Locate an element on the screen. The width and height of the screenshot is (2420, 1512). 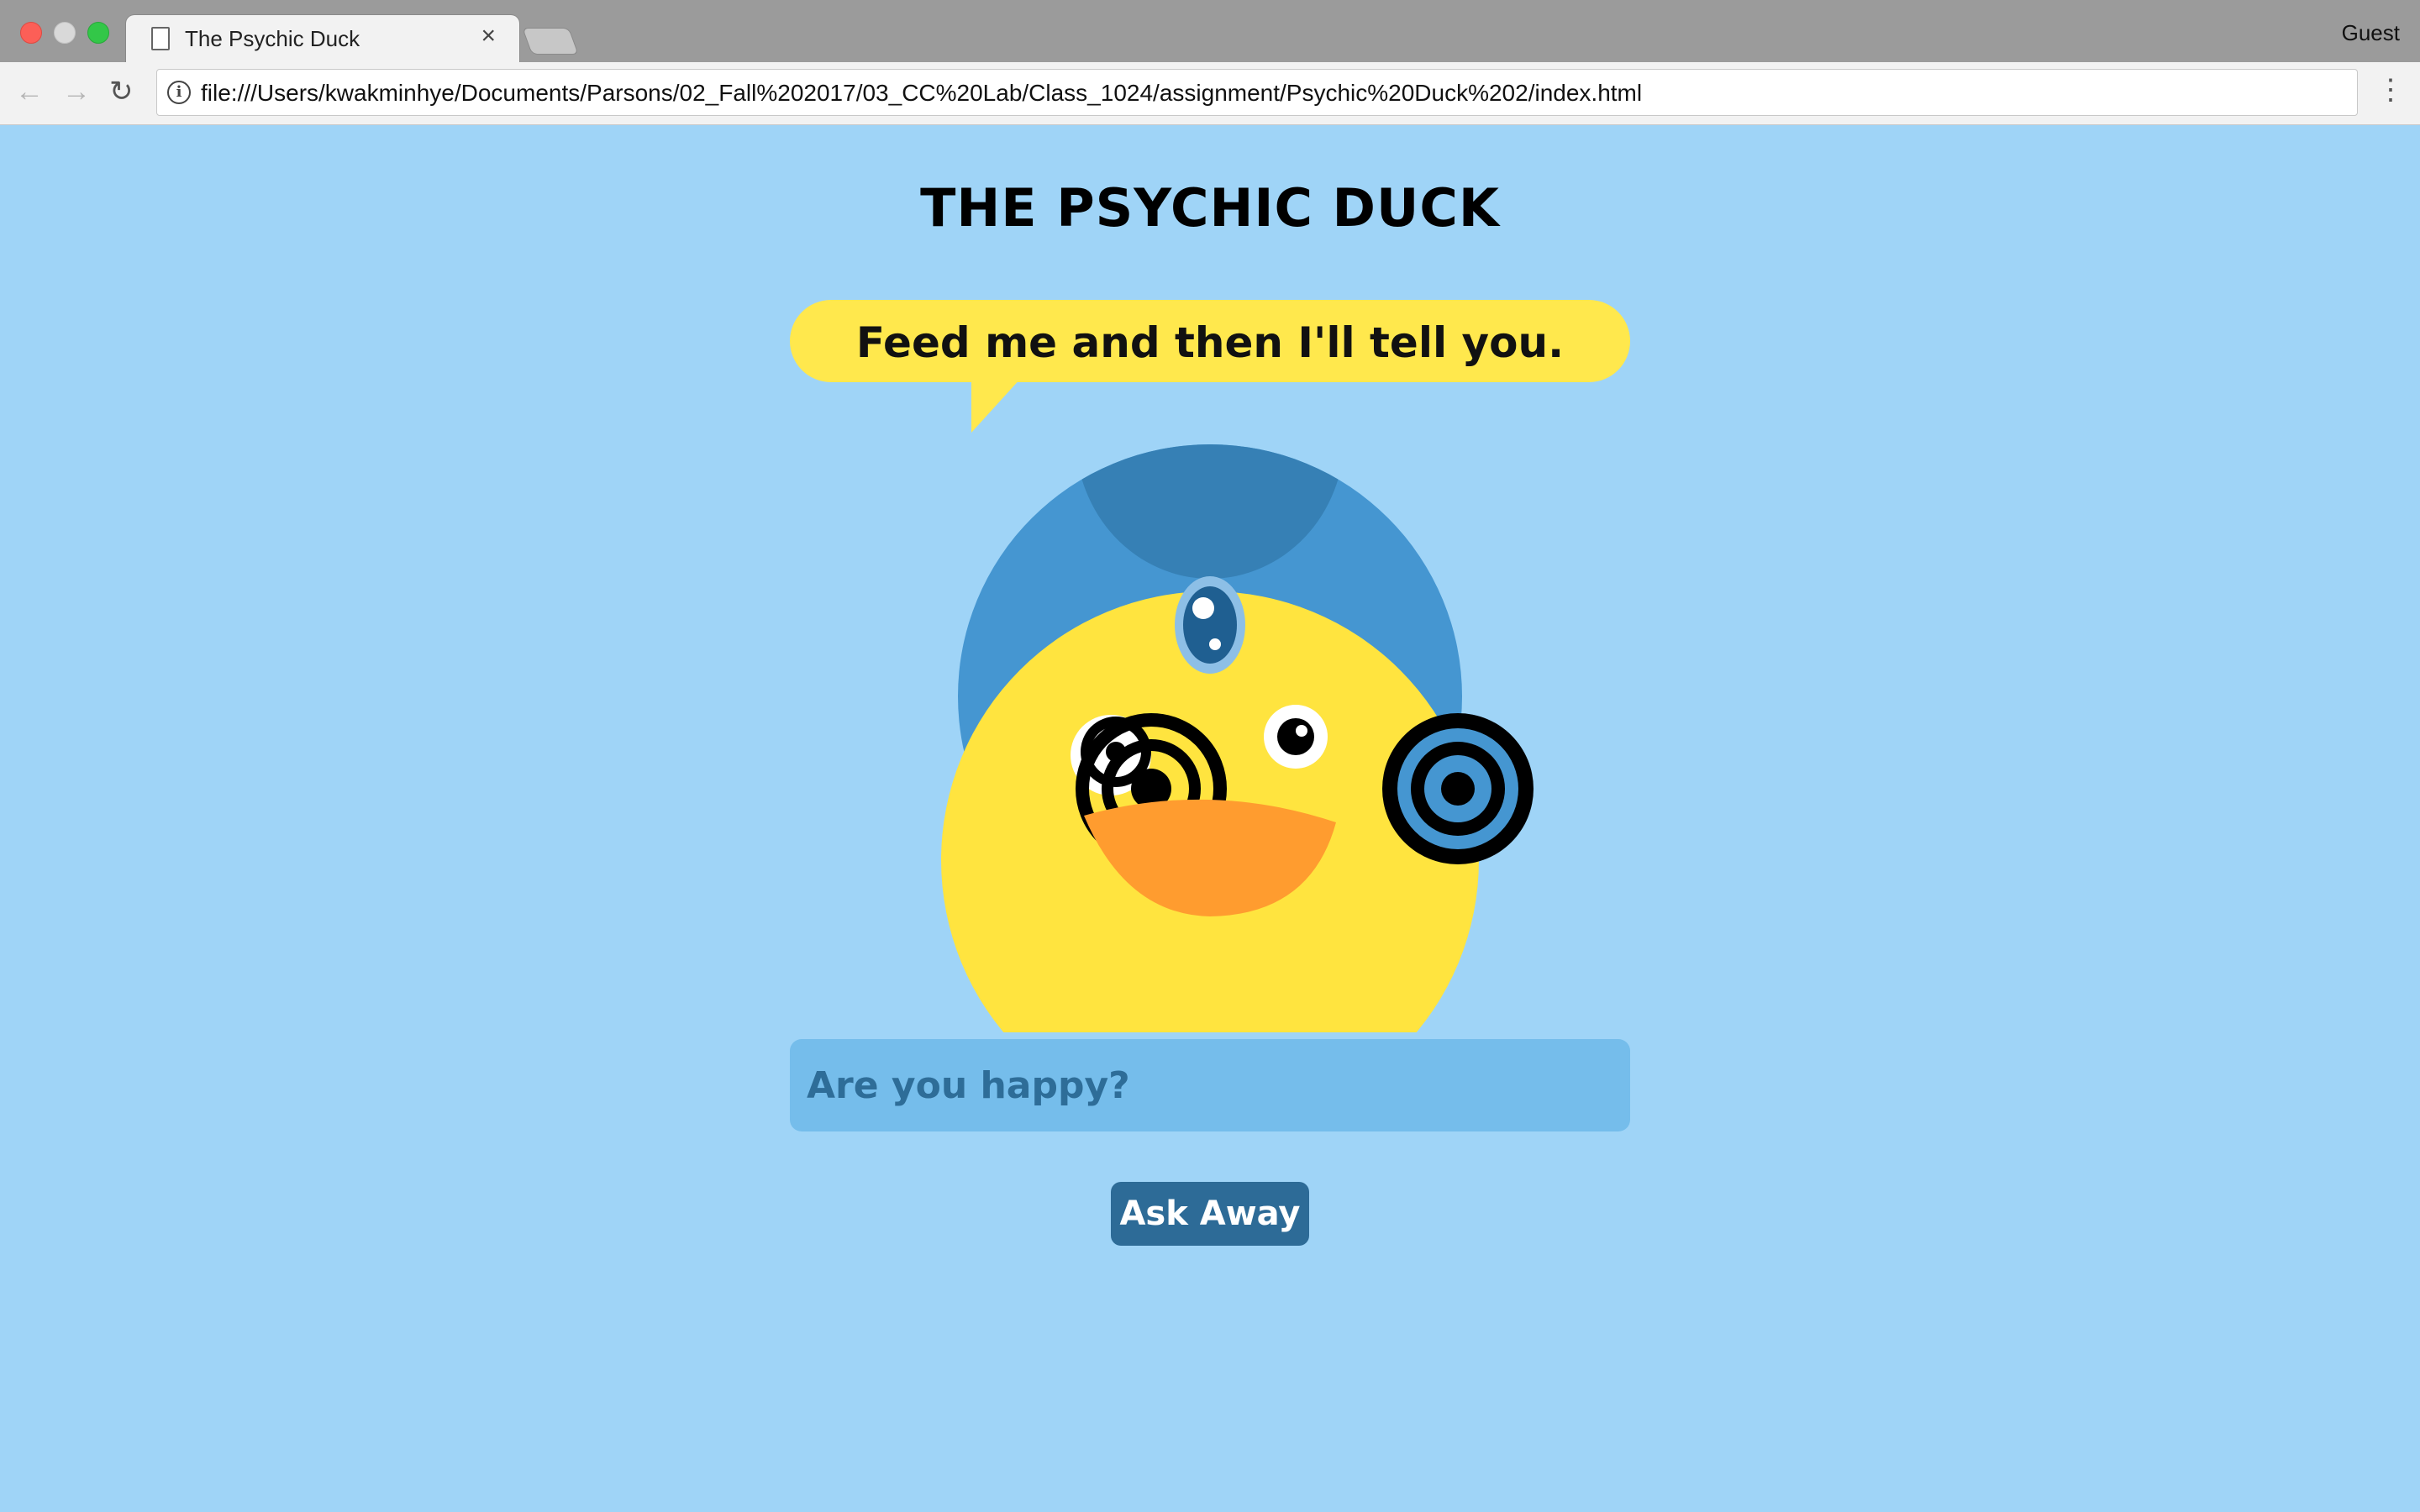
right-spiral-center is located at coordinates (1458, 789).